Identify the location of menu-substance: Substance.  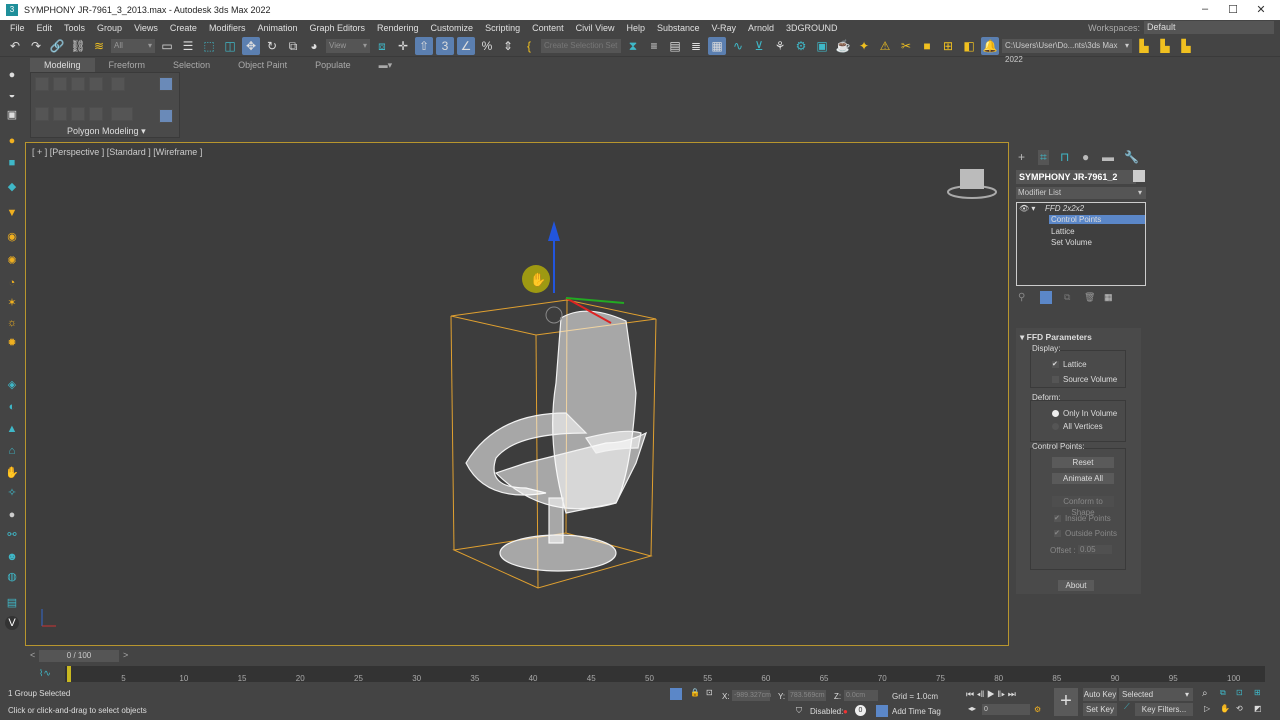
(678, 28).